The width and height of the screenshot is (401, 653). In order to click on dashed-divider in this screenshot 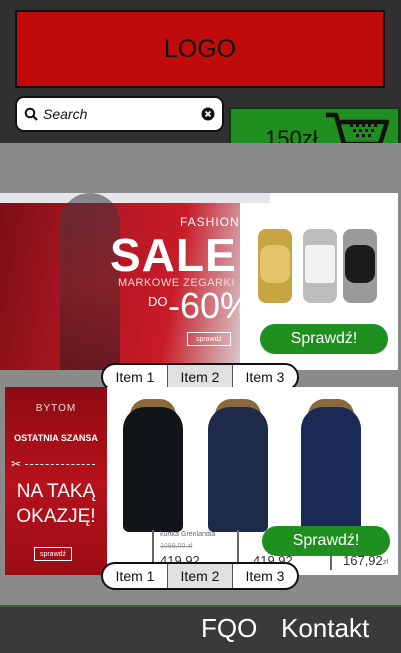, I will do `click(60, 464)`.